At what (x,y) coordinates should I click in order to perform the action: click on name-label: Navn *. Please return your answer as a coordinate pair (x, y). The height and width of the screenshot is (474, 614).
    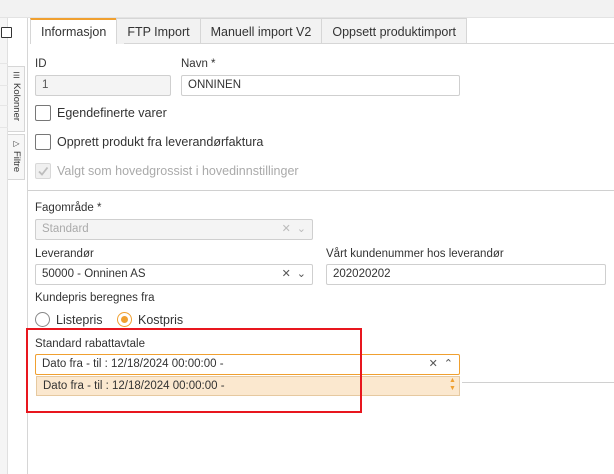
    Looking at the image, I should click on (198, 64).